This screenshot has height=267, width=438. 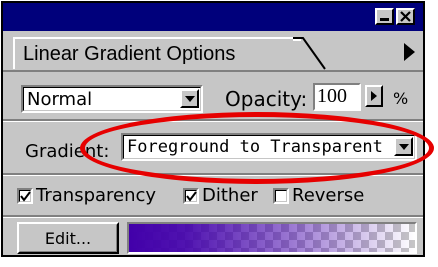 I want to click on options-row: Transparency Dither Reverse, so click(x=213, y=197).